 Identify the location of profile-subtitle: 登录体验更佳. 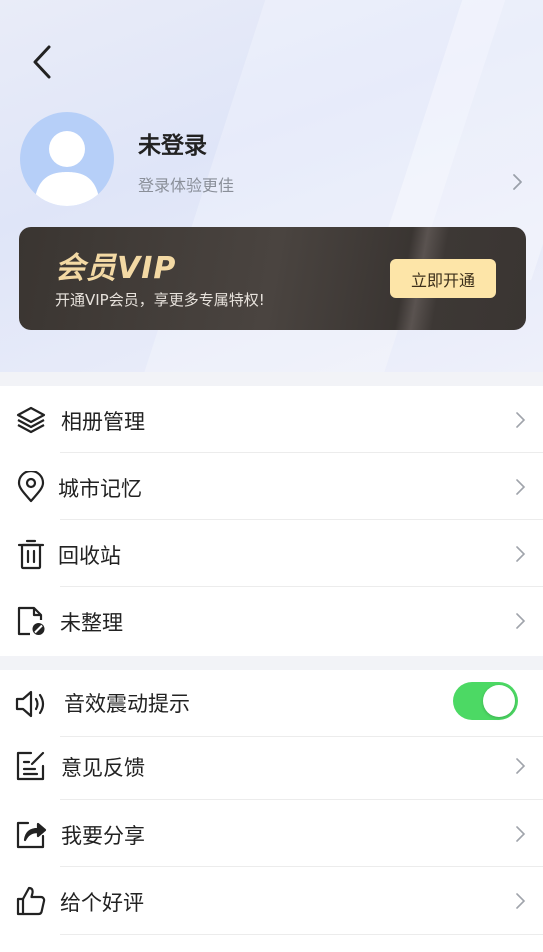
(186, 185).